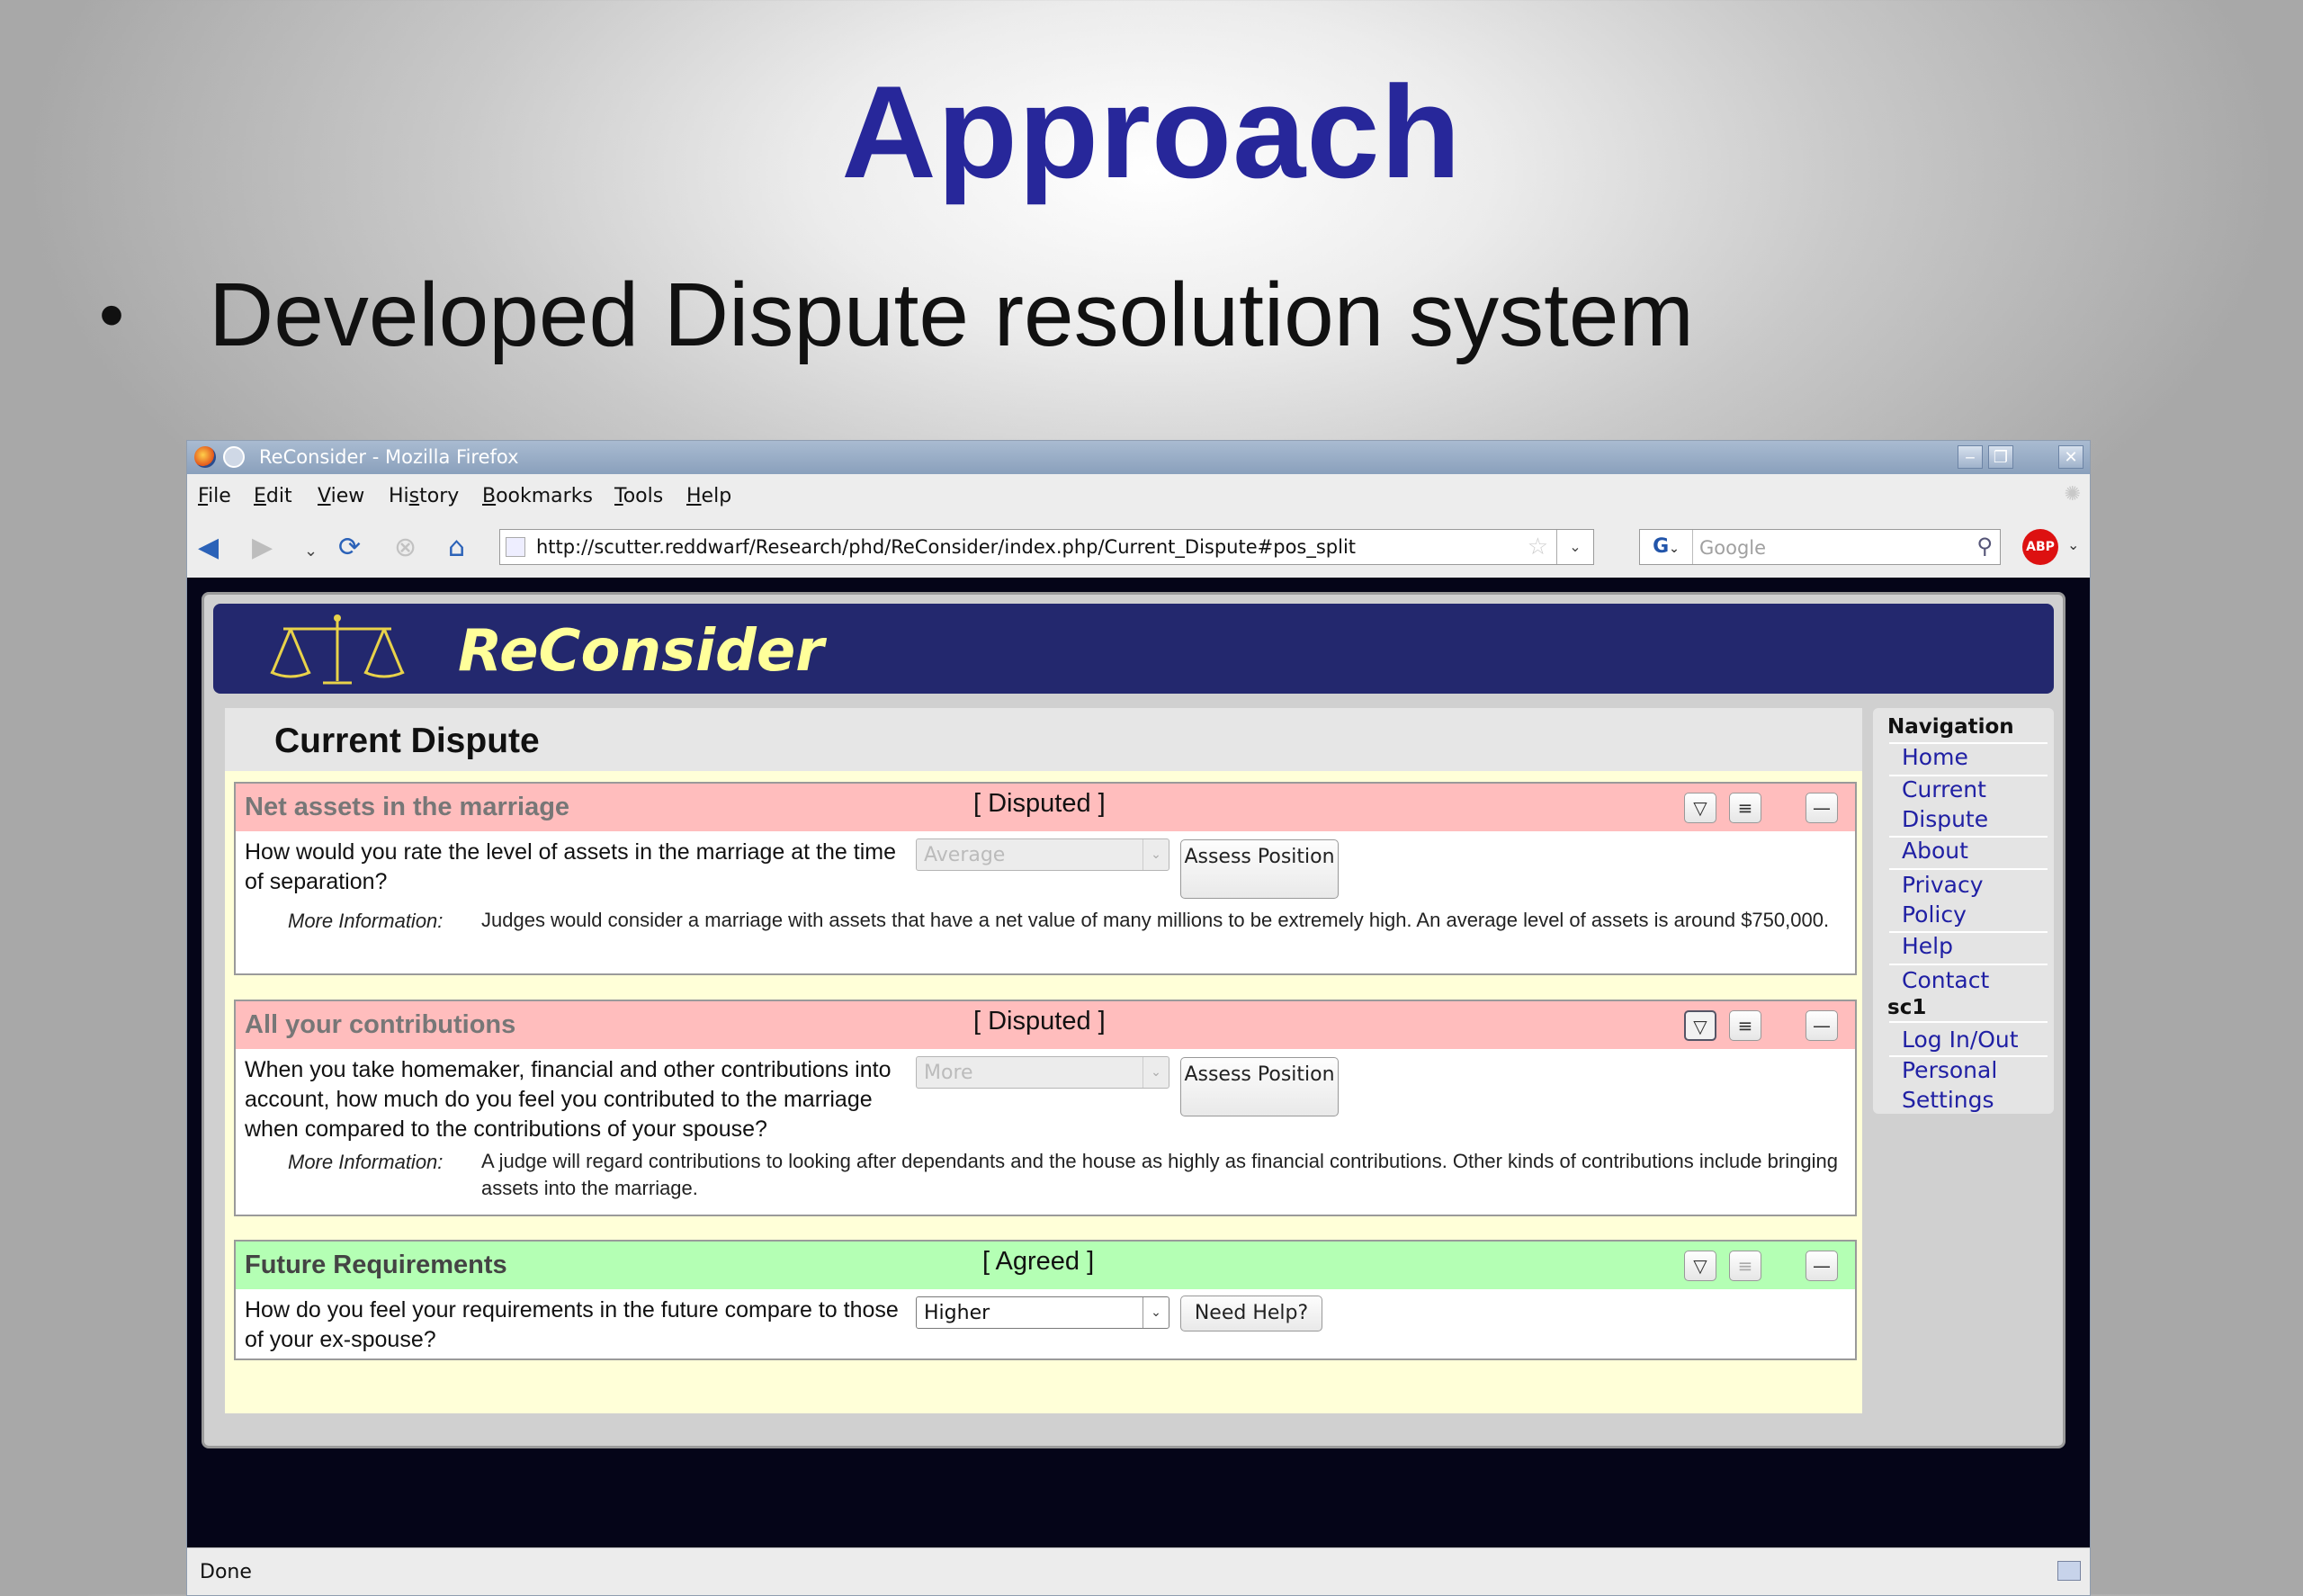 This screenshot has height=1596, width=2303. What do you see at coordinates (215, 496) in the screenshot?
I see `menu-file: File` at bounding box center [215, 496].